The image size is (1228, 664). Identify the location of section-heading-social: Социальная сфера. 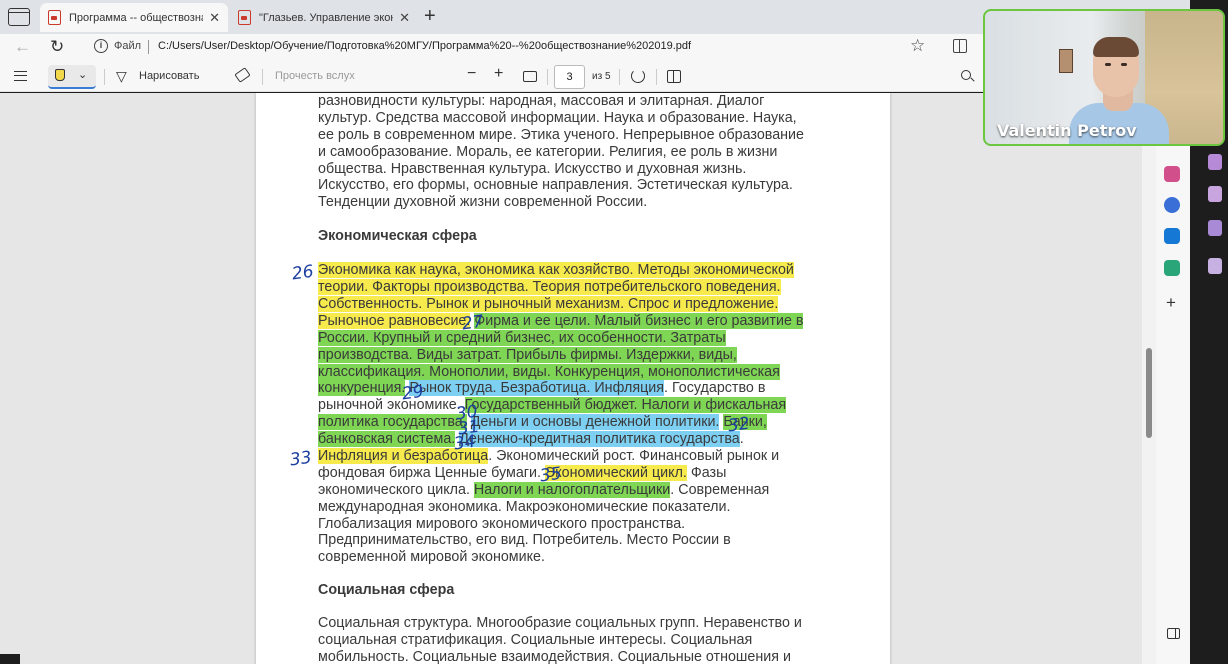
(386, 590).